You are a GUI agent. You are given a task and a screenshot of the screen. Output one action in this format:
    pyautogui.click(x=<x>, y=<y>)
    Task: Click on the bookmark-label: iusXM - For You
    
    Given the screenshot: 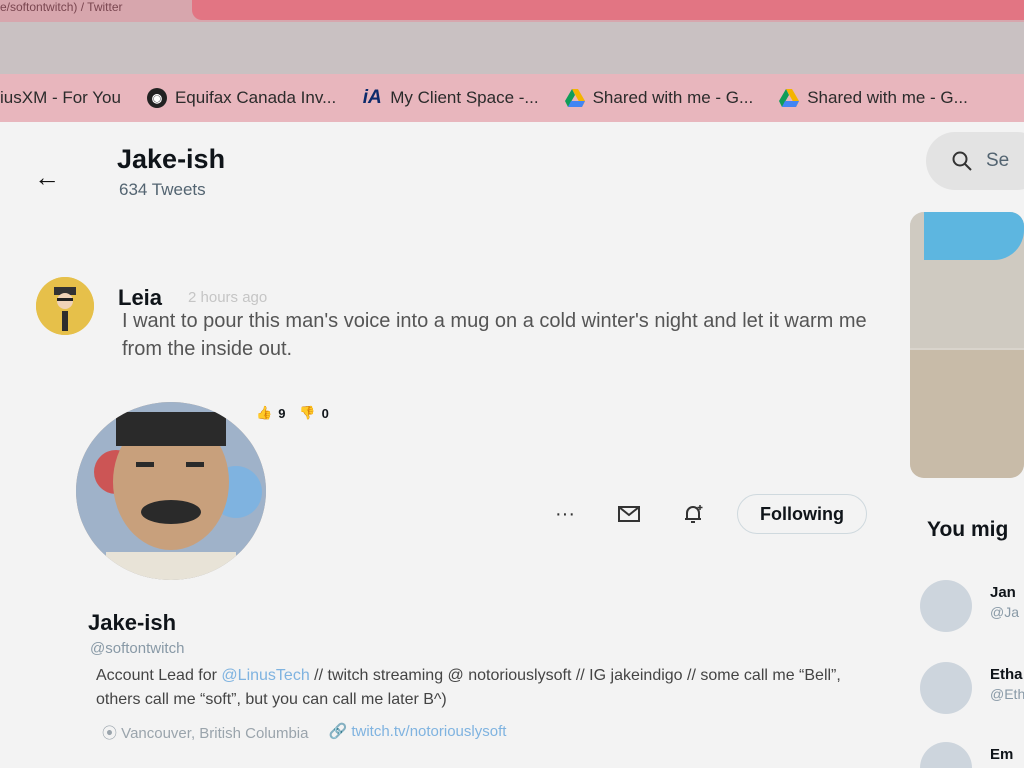 What is the action you would take?
    pyautogui.click(x=60, y=97)
    